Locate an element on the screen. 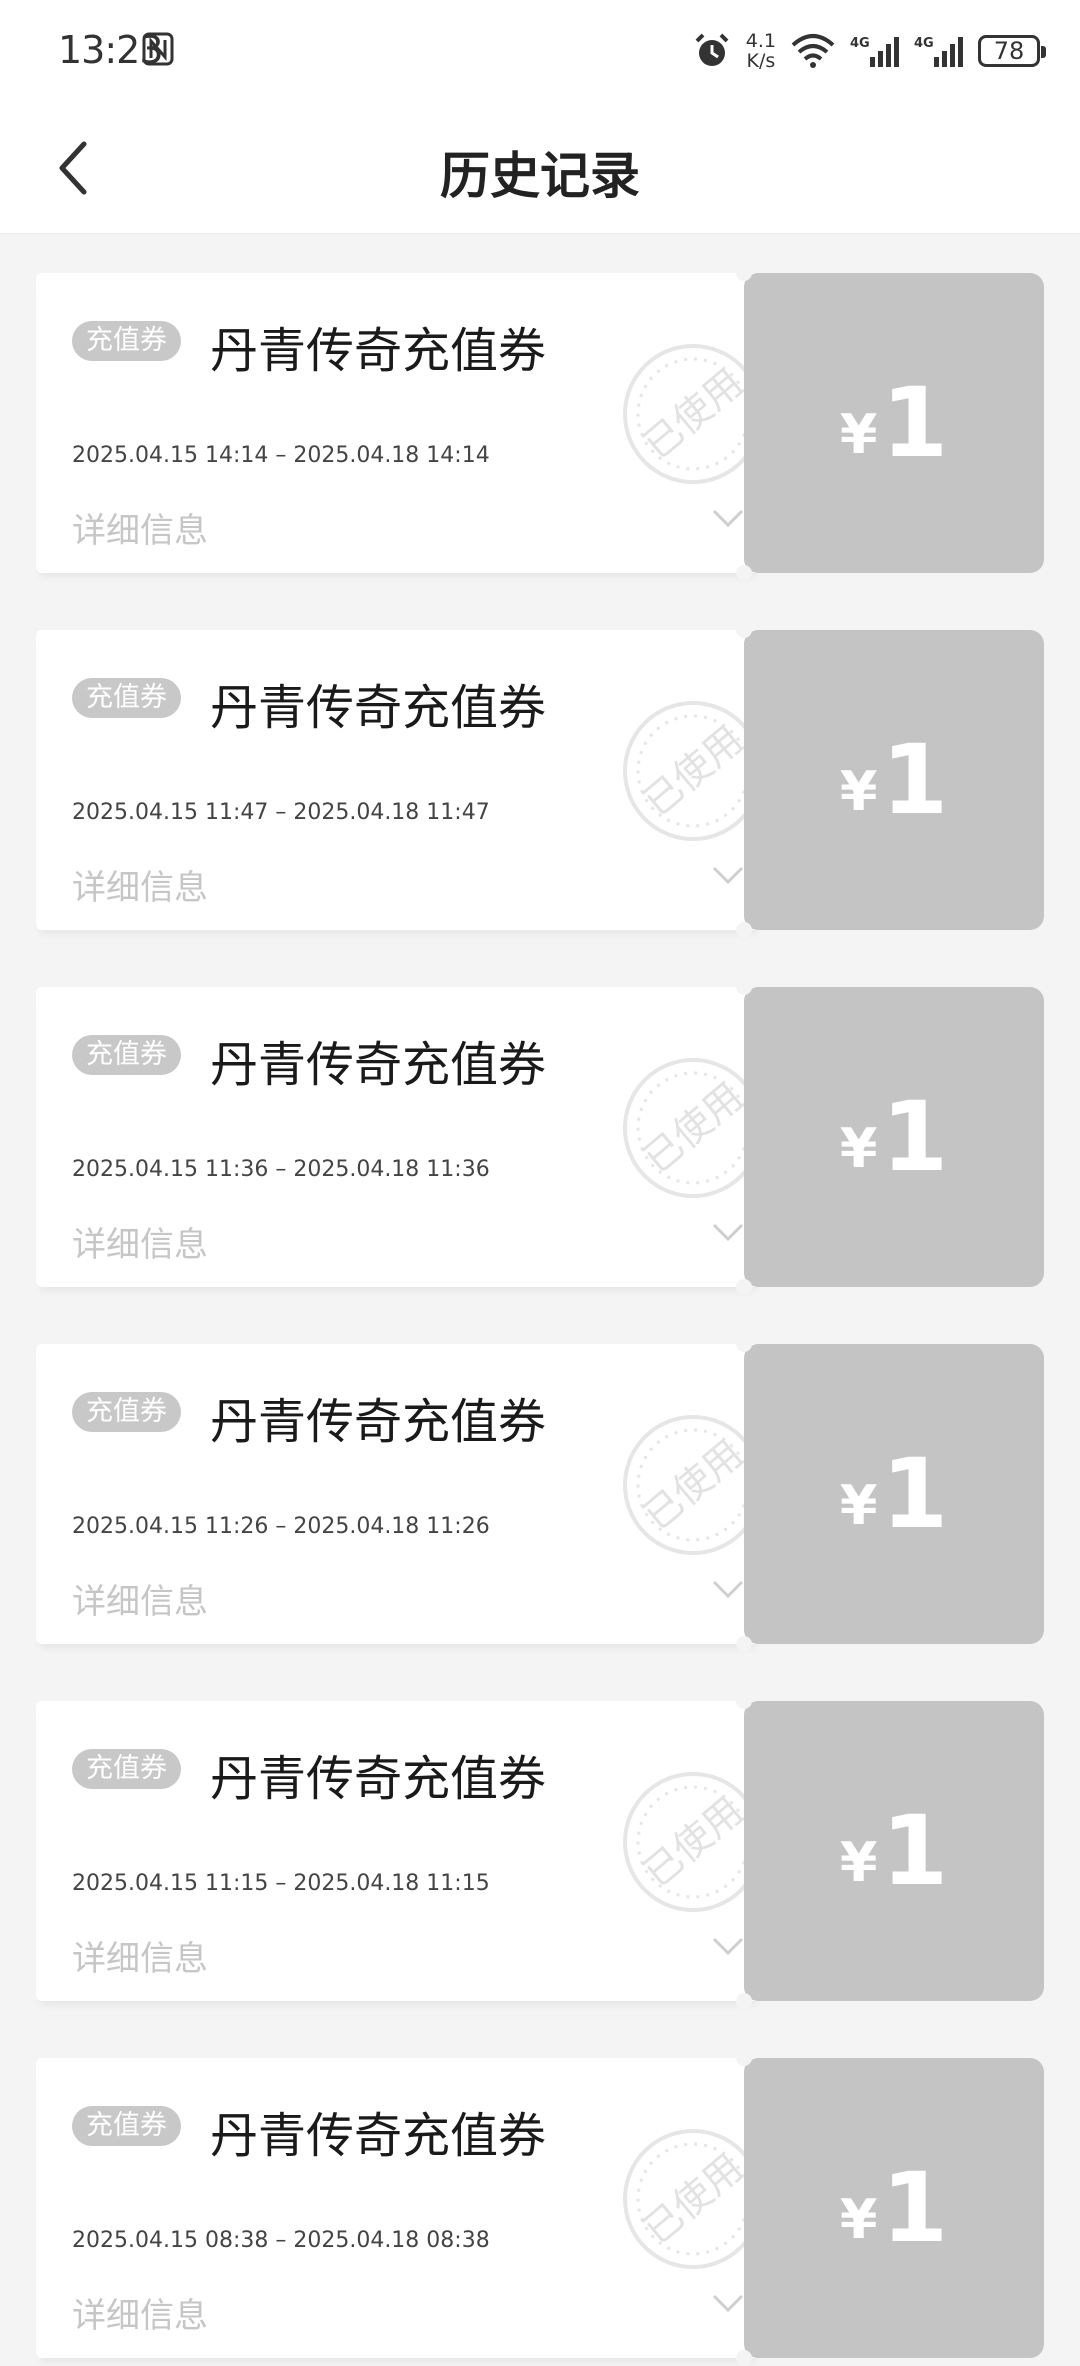 The height and width of the screenshot is (2366, 1080). signal-icon: 4G is located at coordinates (874, 51).